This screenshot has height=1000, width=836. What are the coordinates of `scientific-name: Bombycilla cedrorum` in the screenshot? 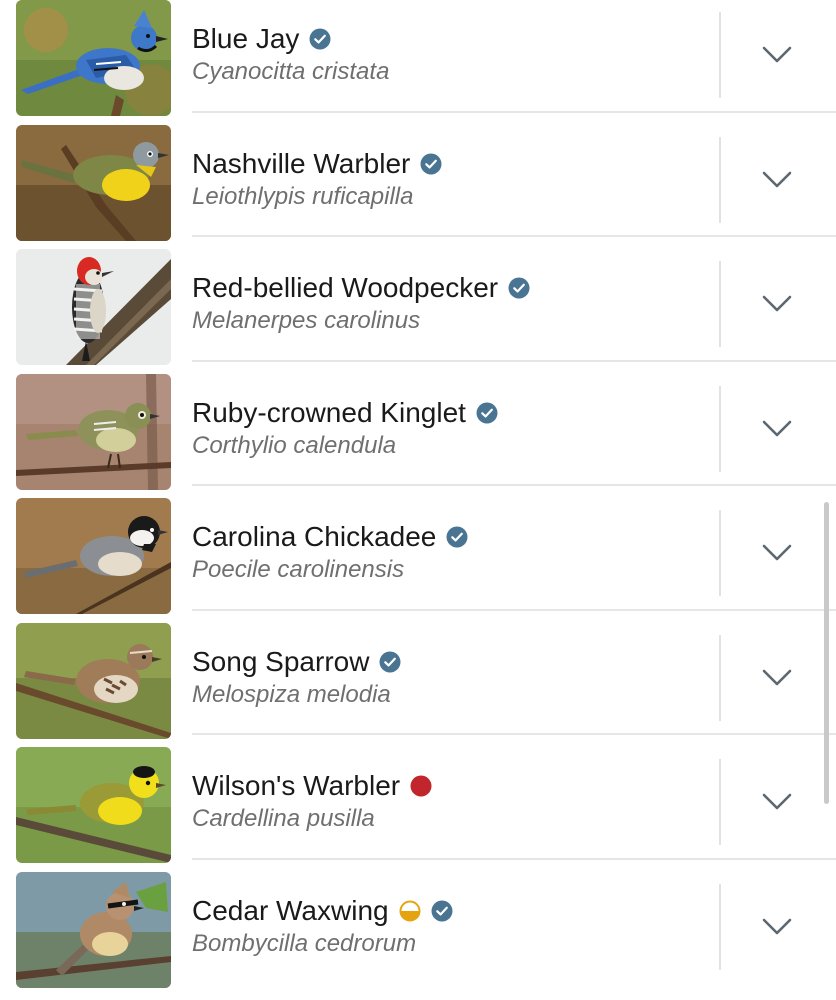 It's located at (304, 943).